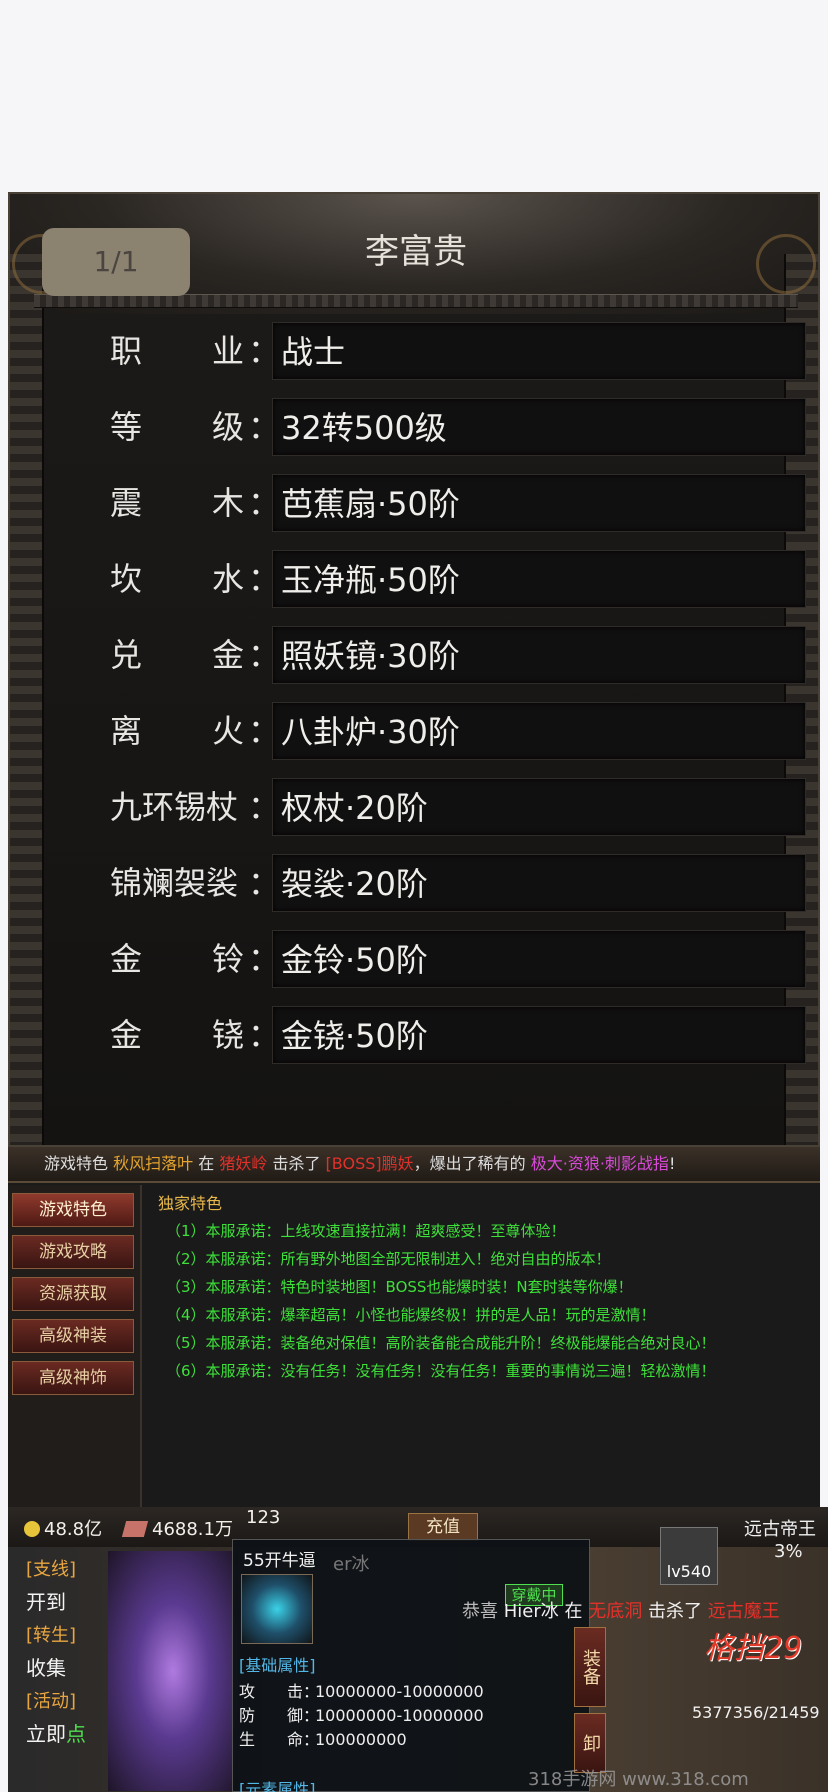  Describe the element at coordinates (441, 1371) in the screenshot. I see `feature-line: （6）本服承诺：没有任务！没有任务！没有任务！重要的事情说三遍！轻松激情！` at that location.